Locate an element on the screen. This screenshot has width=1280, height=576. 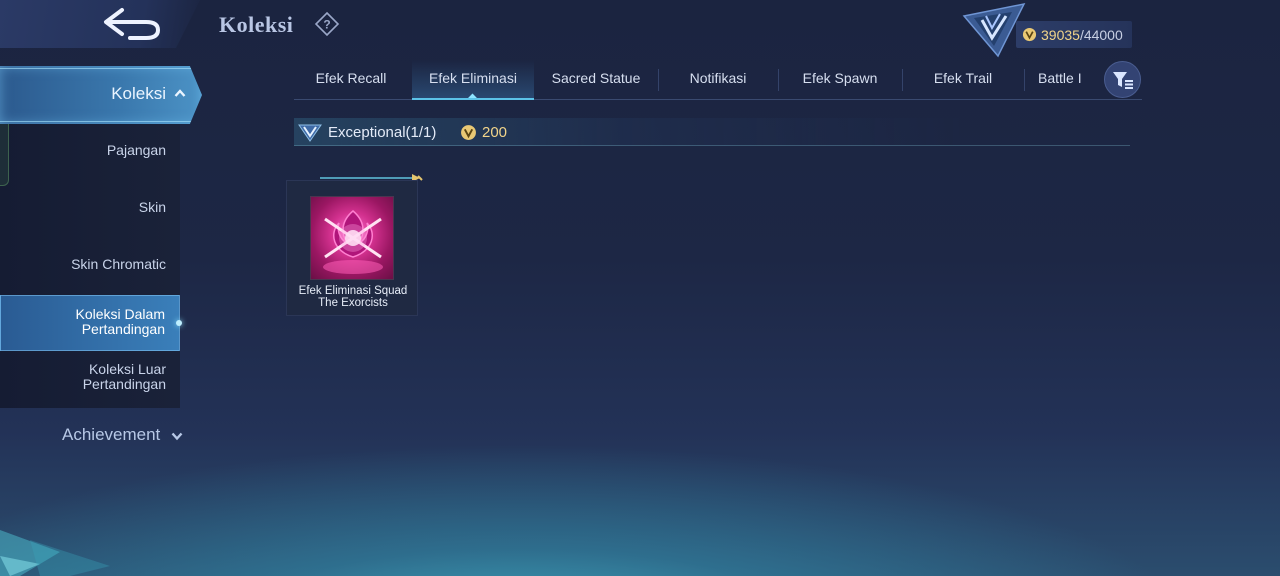
sidebar-item-label: Koleksi Dalam is located at coordinates (120, 314).